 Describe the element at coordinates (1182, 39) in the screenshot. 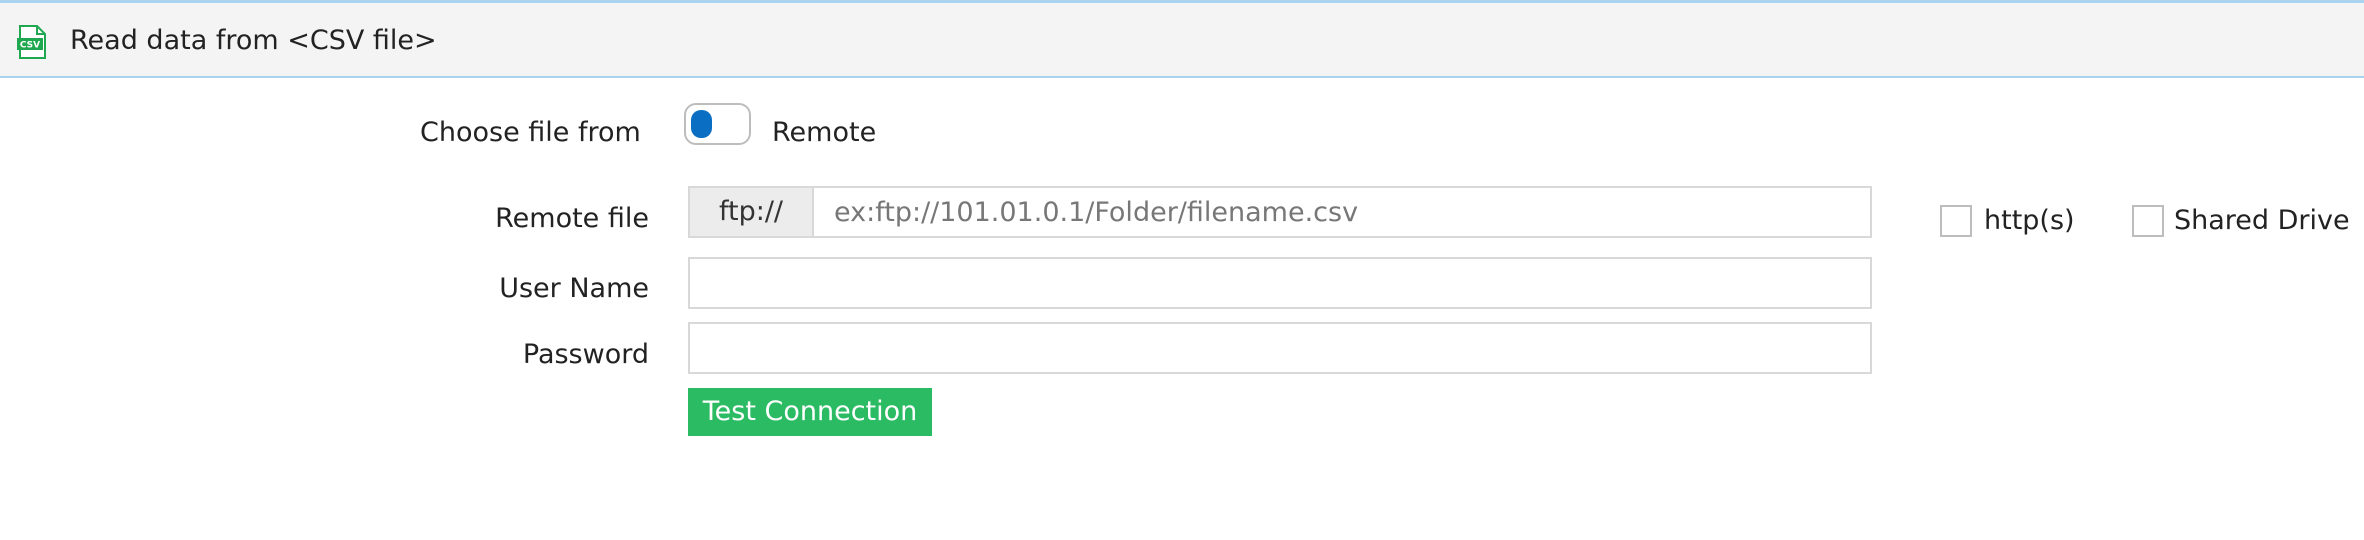

I see `panel-header: CSV Read data from <CSV file>` at that location.